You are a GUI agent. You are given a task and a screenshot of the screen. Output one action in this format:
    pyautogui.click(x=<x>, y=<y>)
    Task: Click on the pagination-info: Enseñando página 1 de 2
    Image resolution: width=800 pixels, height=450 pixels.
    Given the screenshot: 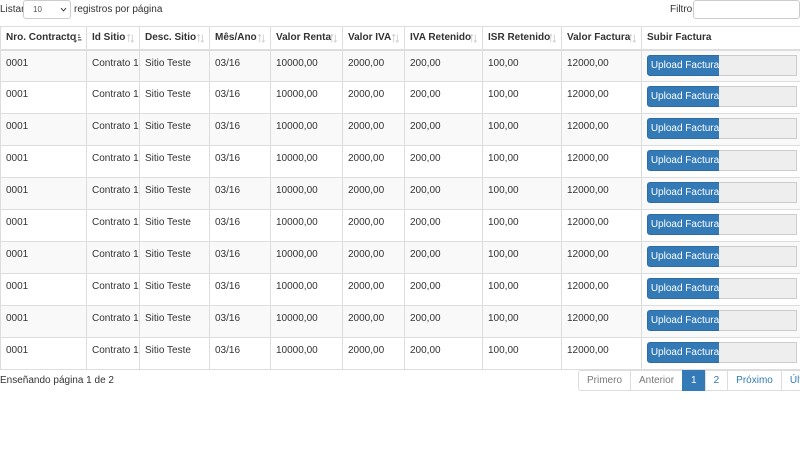 What is the action you would take?
    pyautogui.click(x=57, y=380)
    